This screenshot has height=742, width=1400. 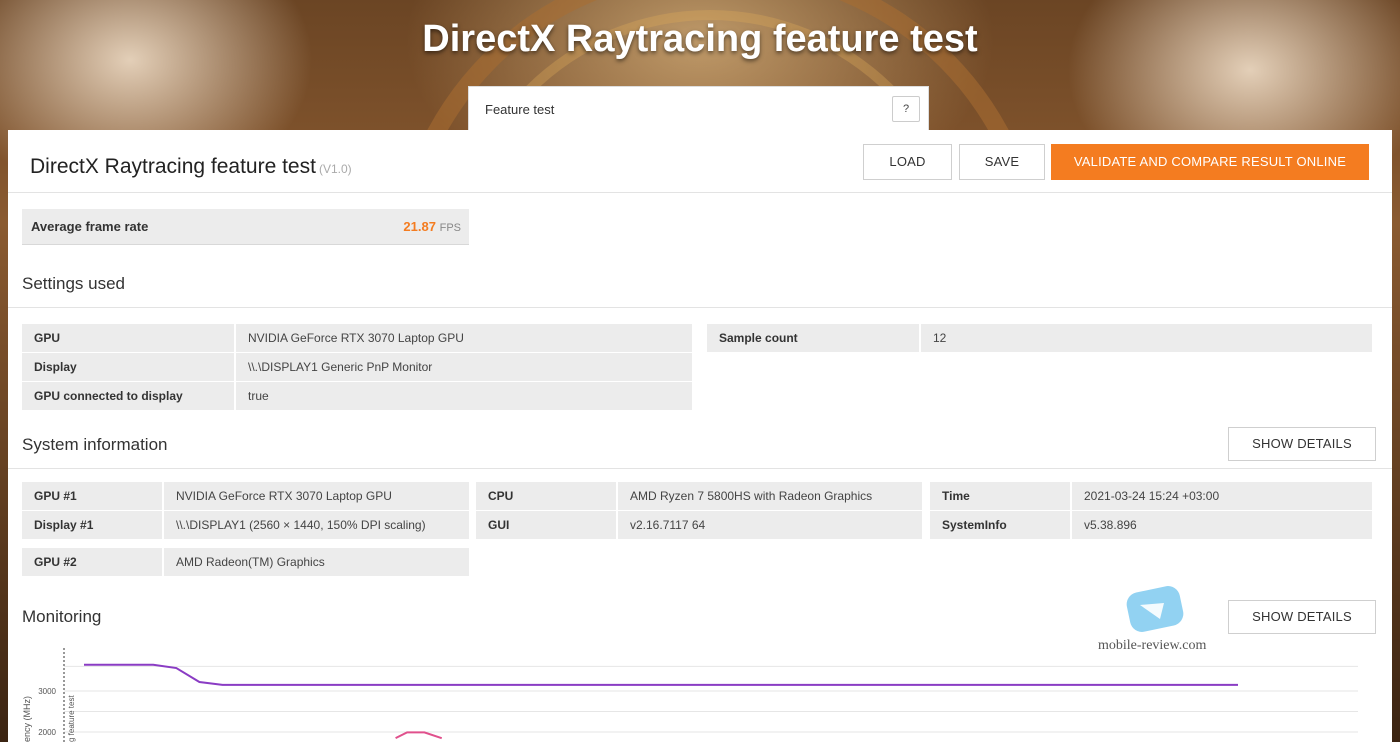 I want to click on settings-key: GPU connected to display, so click(x=128, y=396).